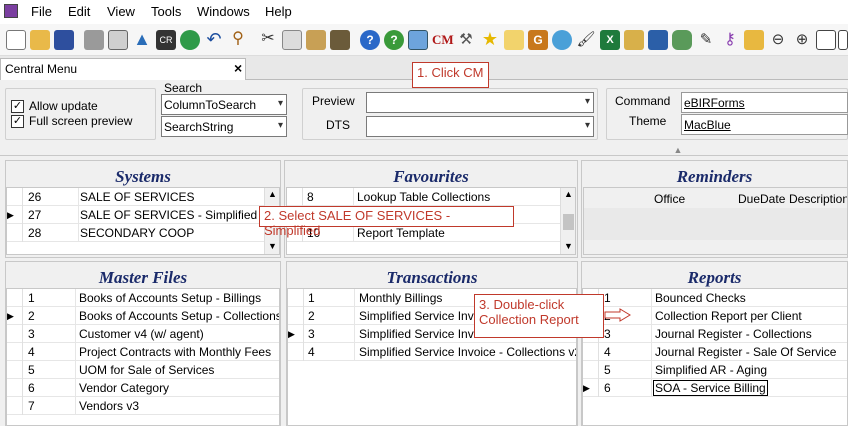 This screenshot has height=426, width=848. Describe the element at coordinates (143, 215) in the screenshot. I see `table-row-selected: ▶ 27 SALE OF SERVICES - Simplified` at that location.